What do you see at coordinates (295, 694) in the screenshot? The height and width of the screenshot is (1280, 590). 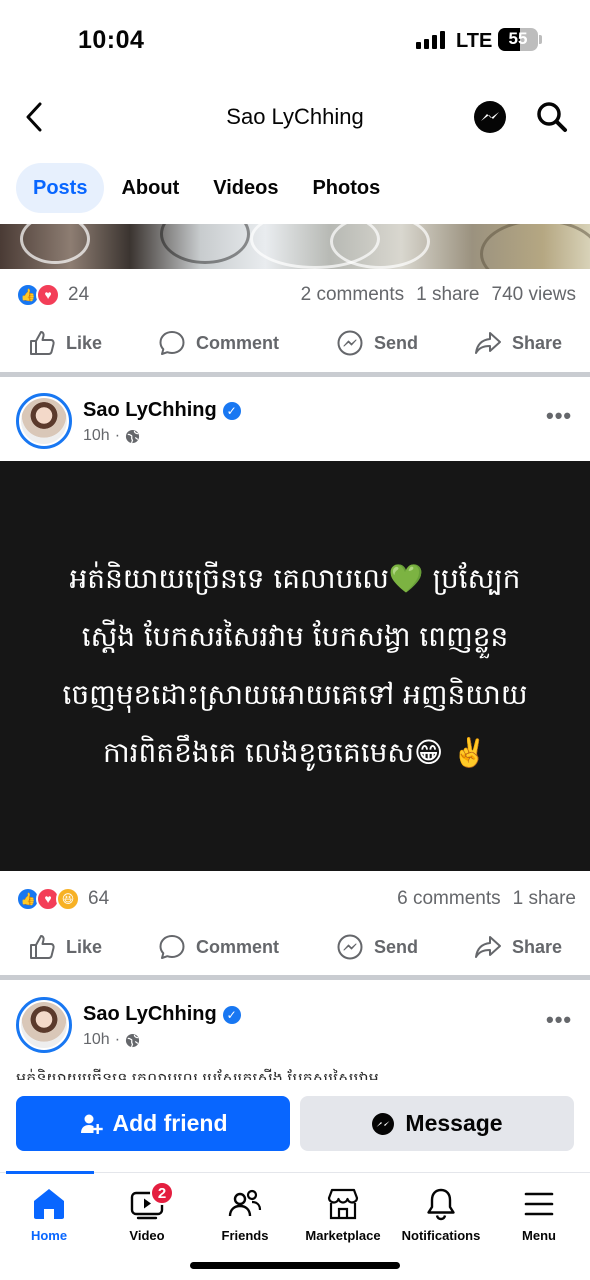 I see `post-text-line: ចេញមុខដោះស្រាយអោយគេទៅ អញនិយាយ` at bounding box center [295, 694].